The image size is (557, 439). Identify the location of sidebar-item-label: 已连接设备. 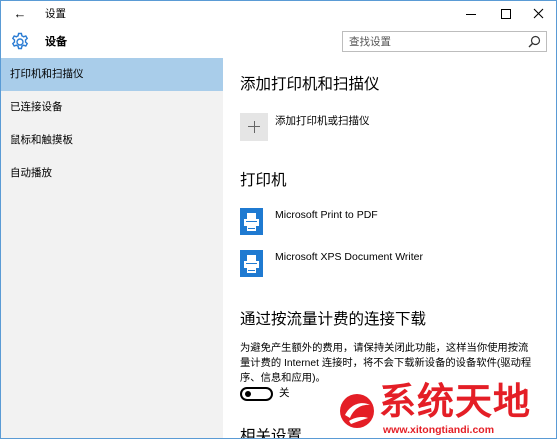
(36, 107).